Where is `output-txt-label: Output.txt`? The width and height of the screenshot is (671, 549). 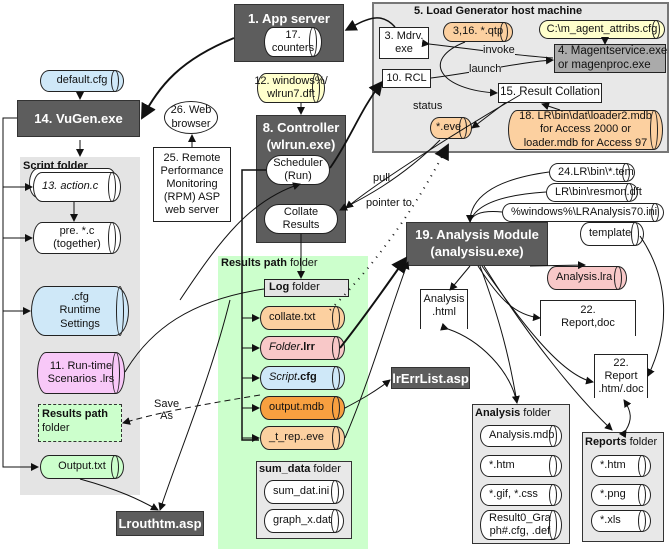
output-txt-label: Output.txt is located at coordinates (82, 466).